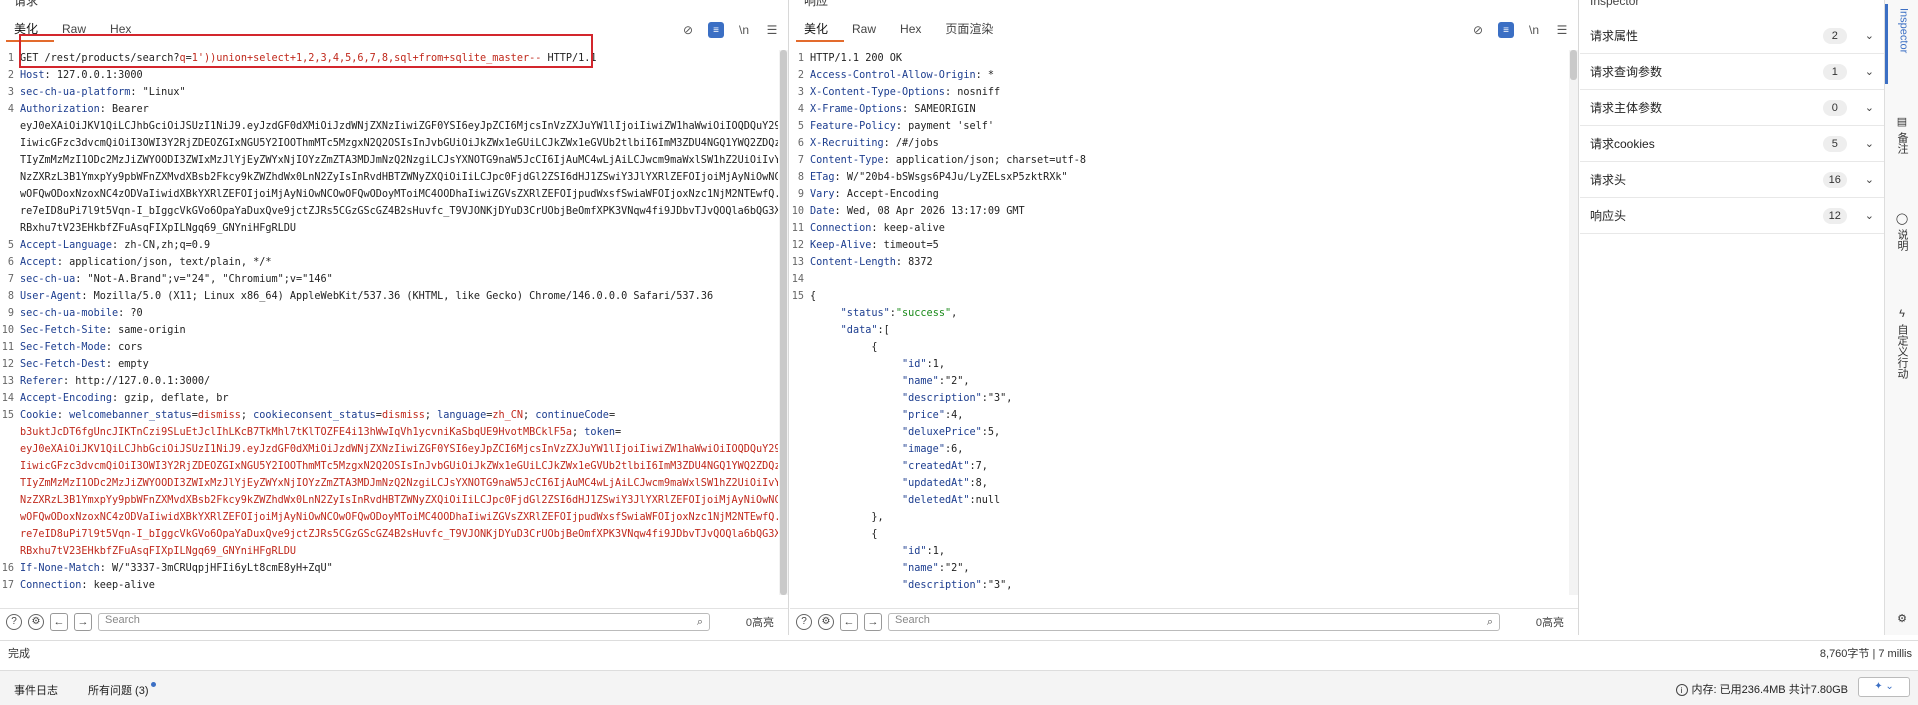 The image size is (1918, 705). I want to click on strip-inspector: Inspector, so click(1901, 44).